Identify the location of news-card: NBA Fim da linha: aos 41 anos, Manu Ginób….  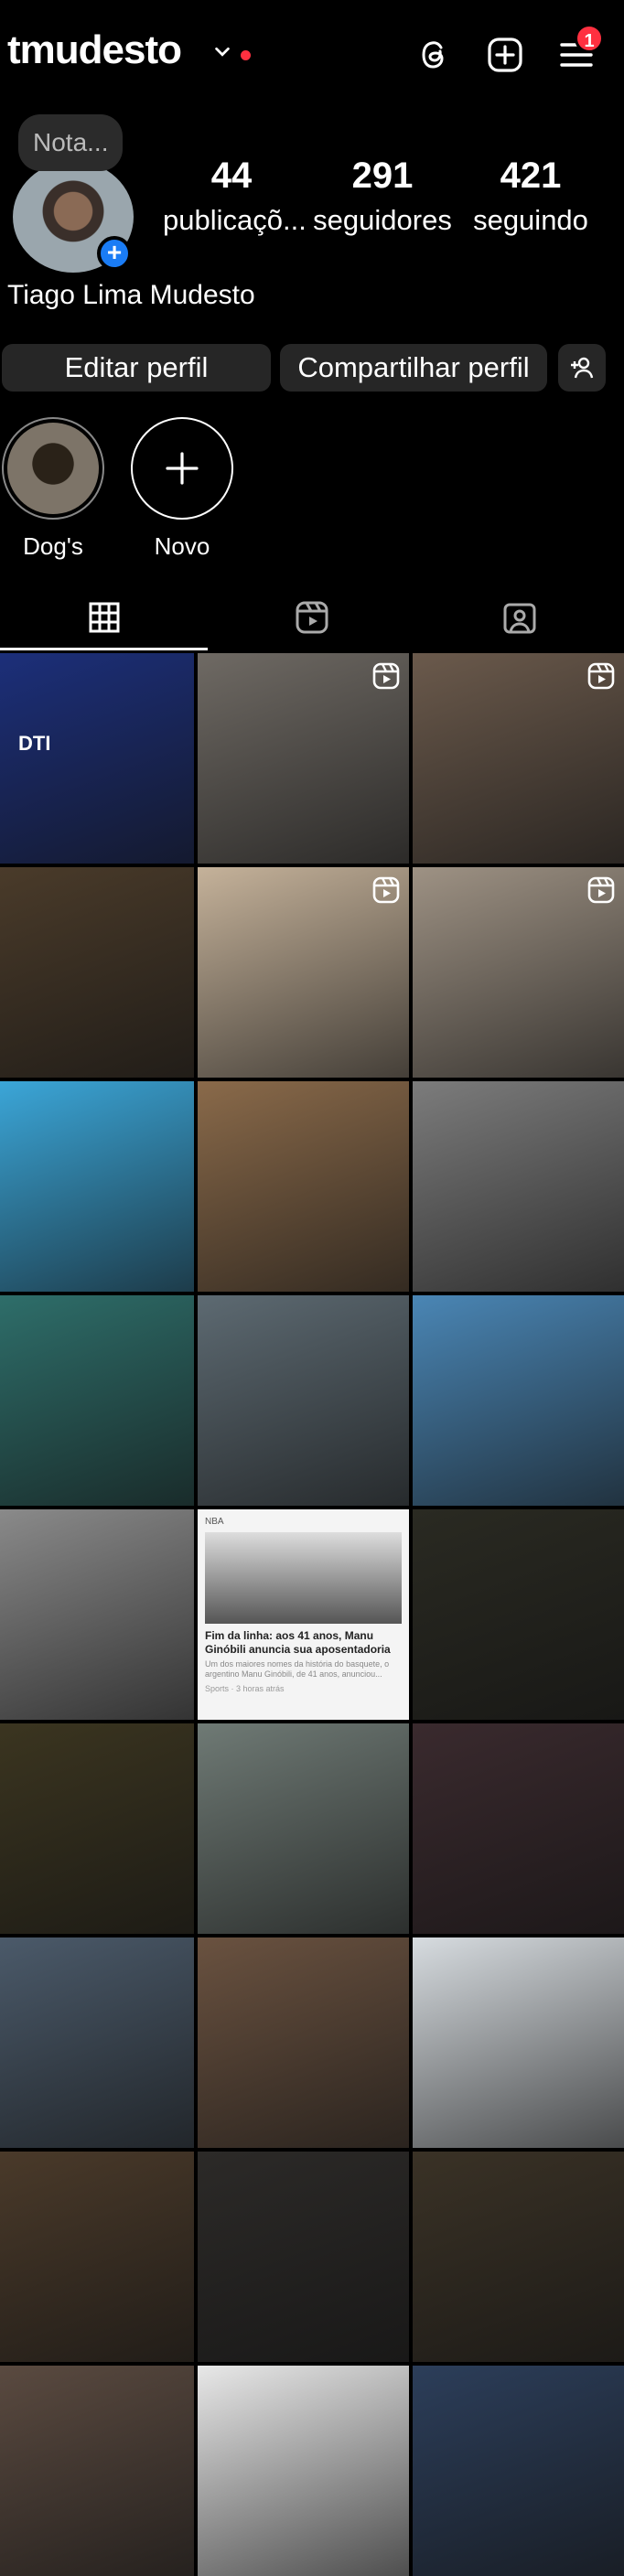
(303, 1614).